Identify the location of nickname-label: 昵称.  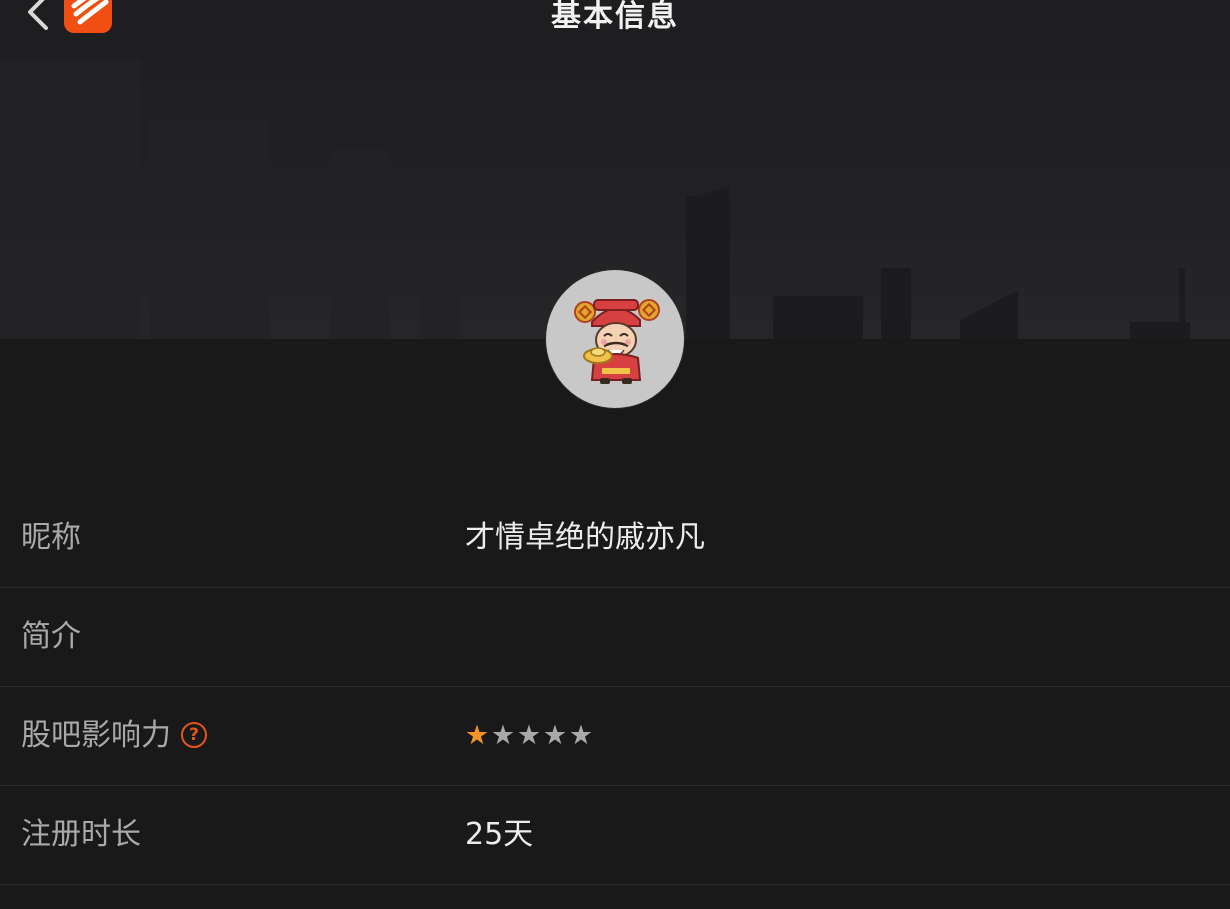
(51, 537).